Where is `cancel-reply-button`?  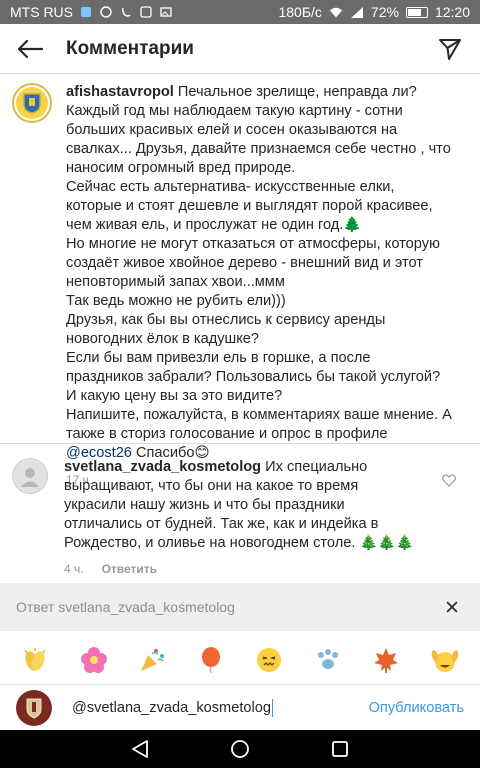
cancel-reply-button is located at coordinates (452, 607).